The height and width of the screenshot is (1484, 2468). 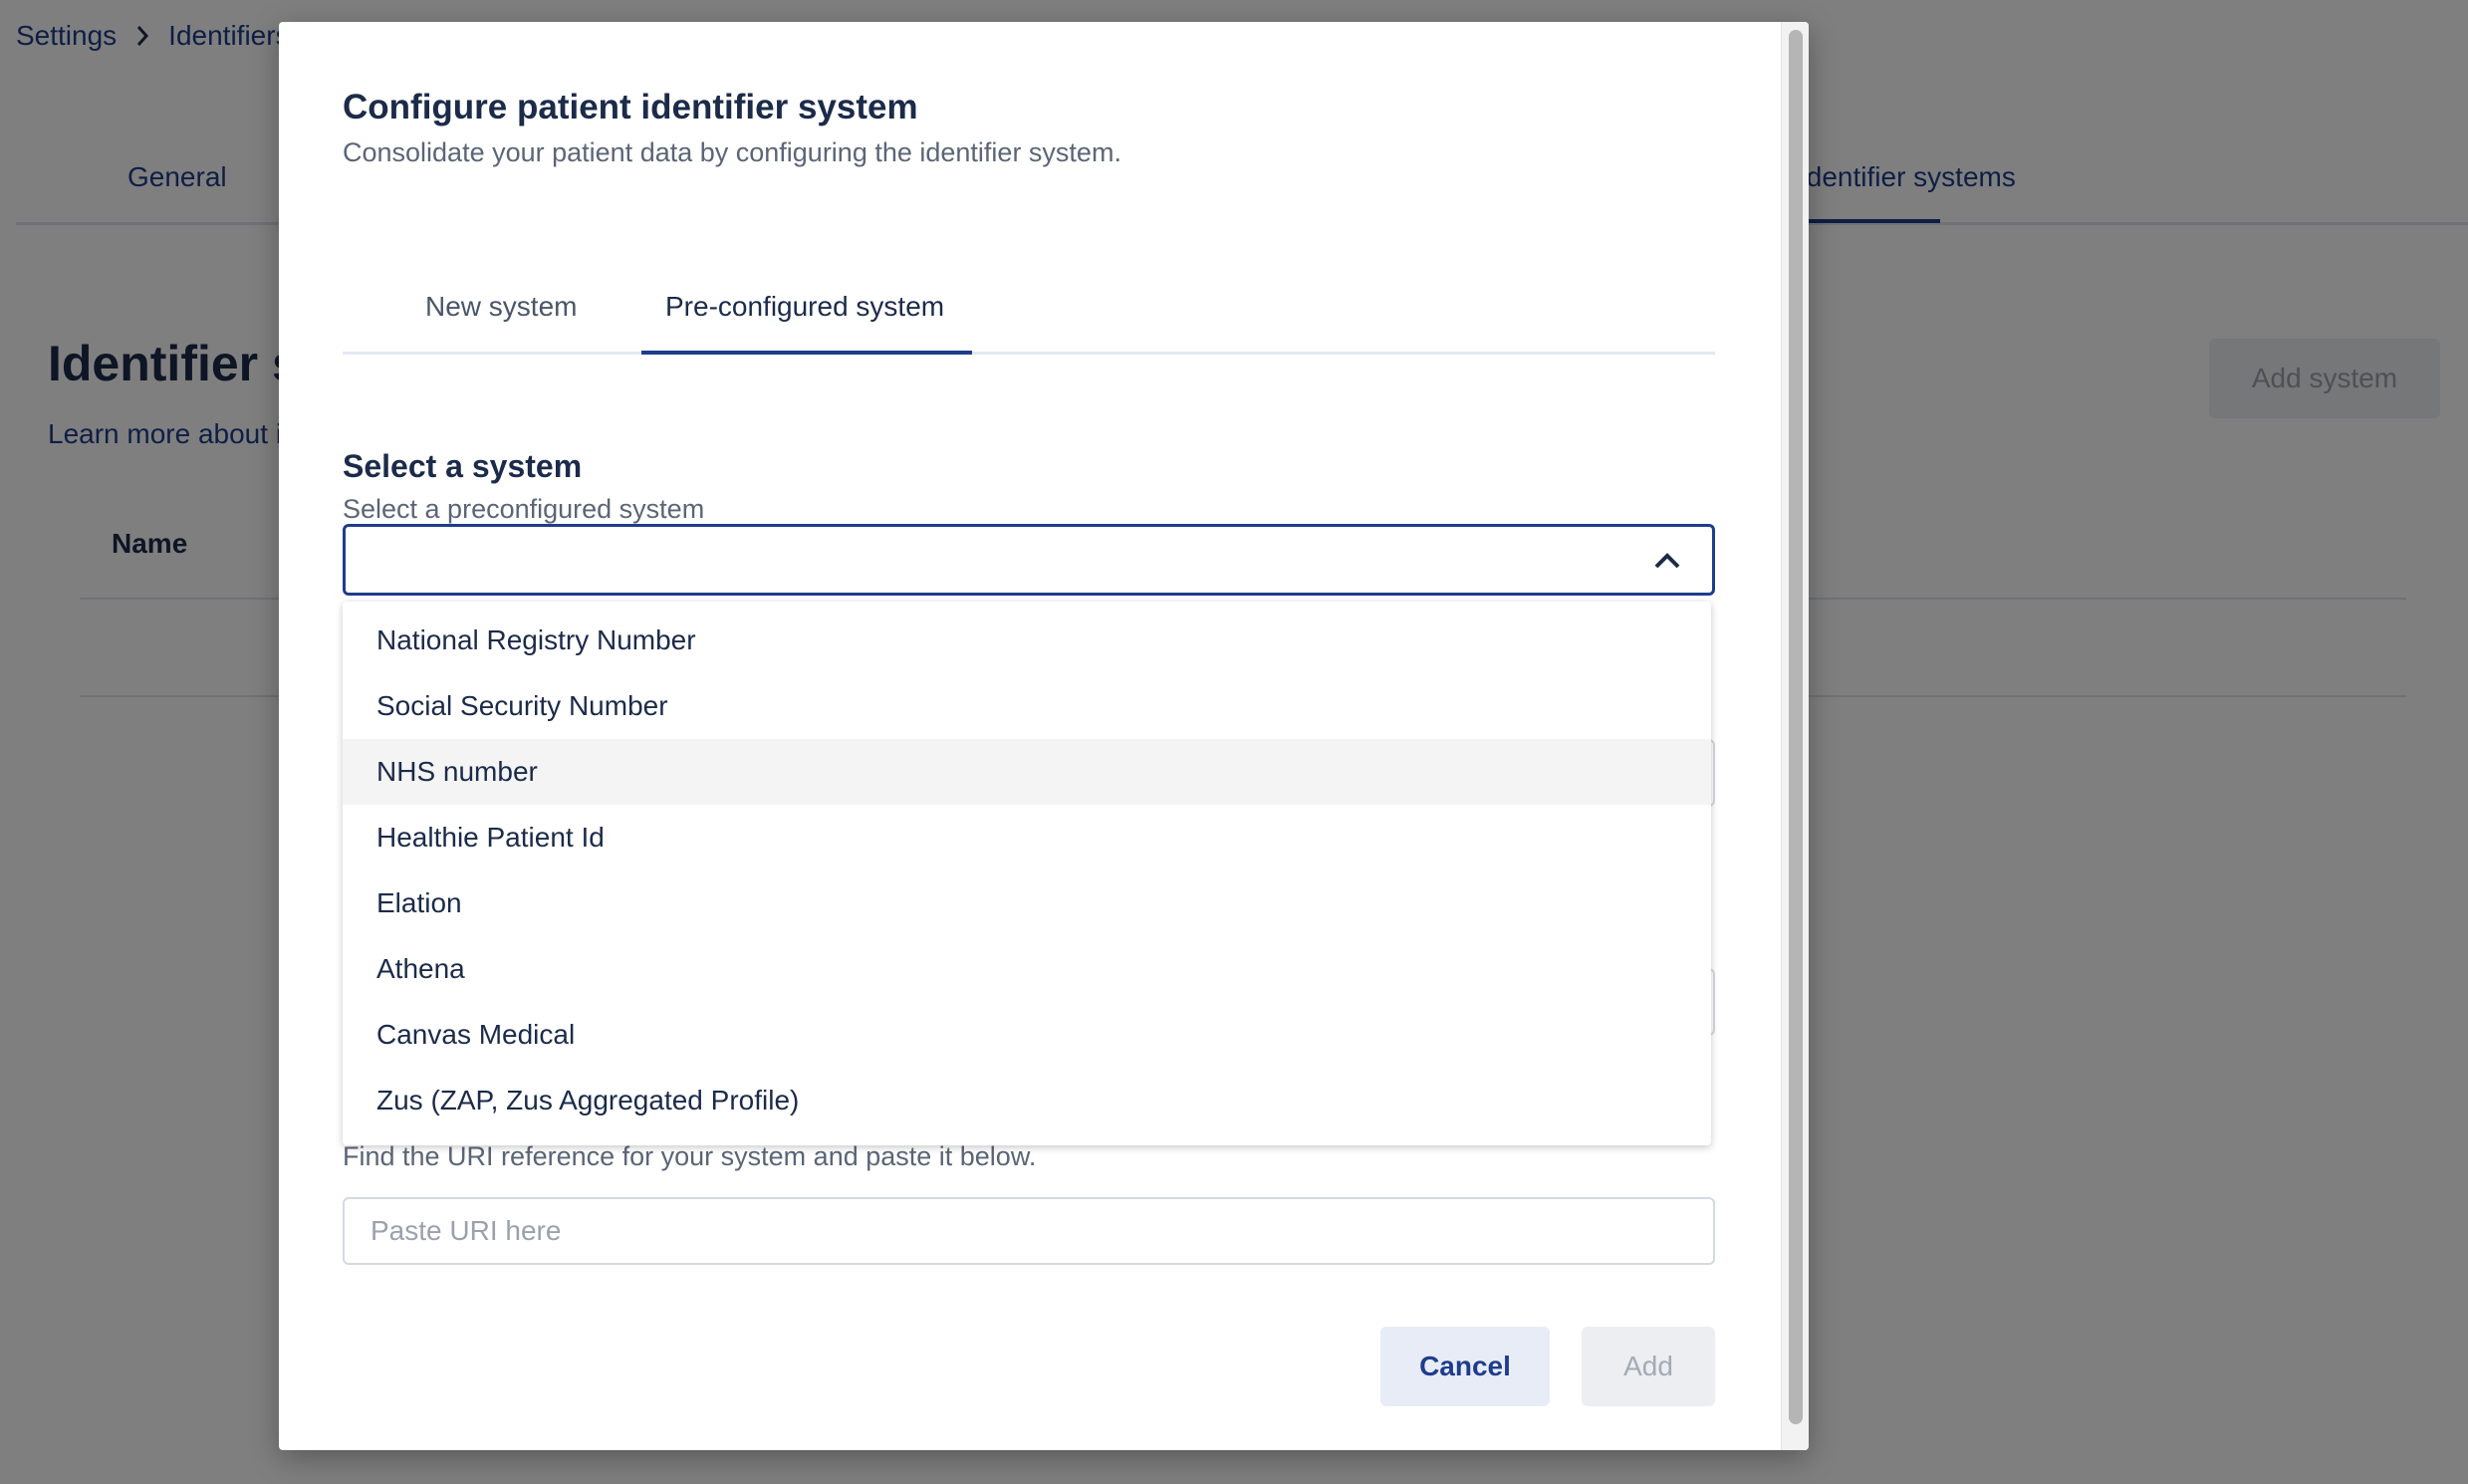 I want to click on tab-new-system: New system, so click(x=501, y=307).